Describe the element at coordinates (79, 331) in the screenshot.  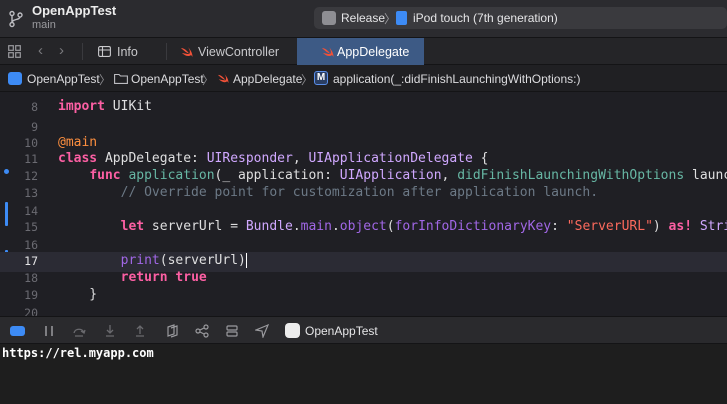
I see `step-over-icon` at that location.